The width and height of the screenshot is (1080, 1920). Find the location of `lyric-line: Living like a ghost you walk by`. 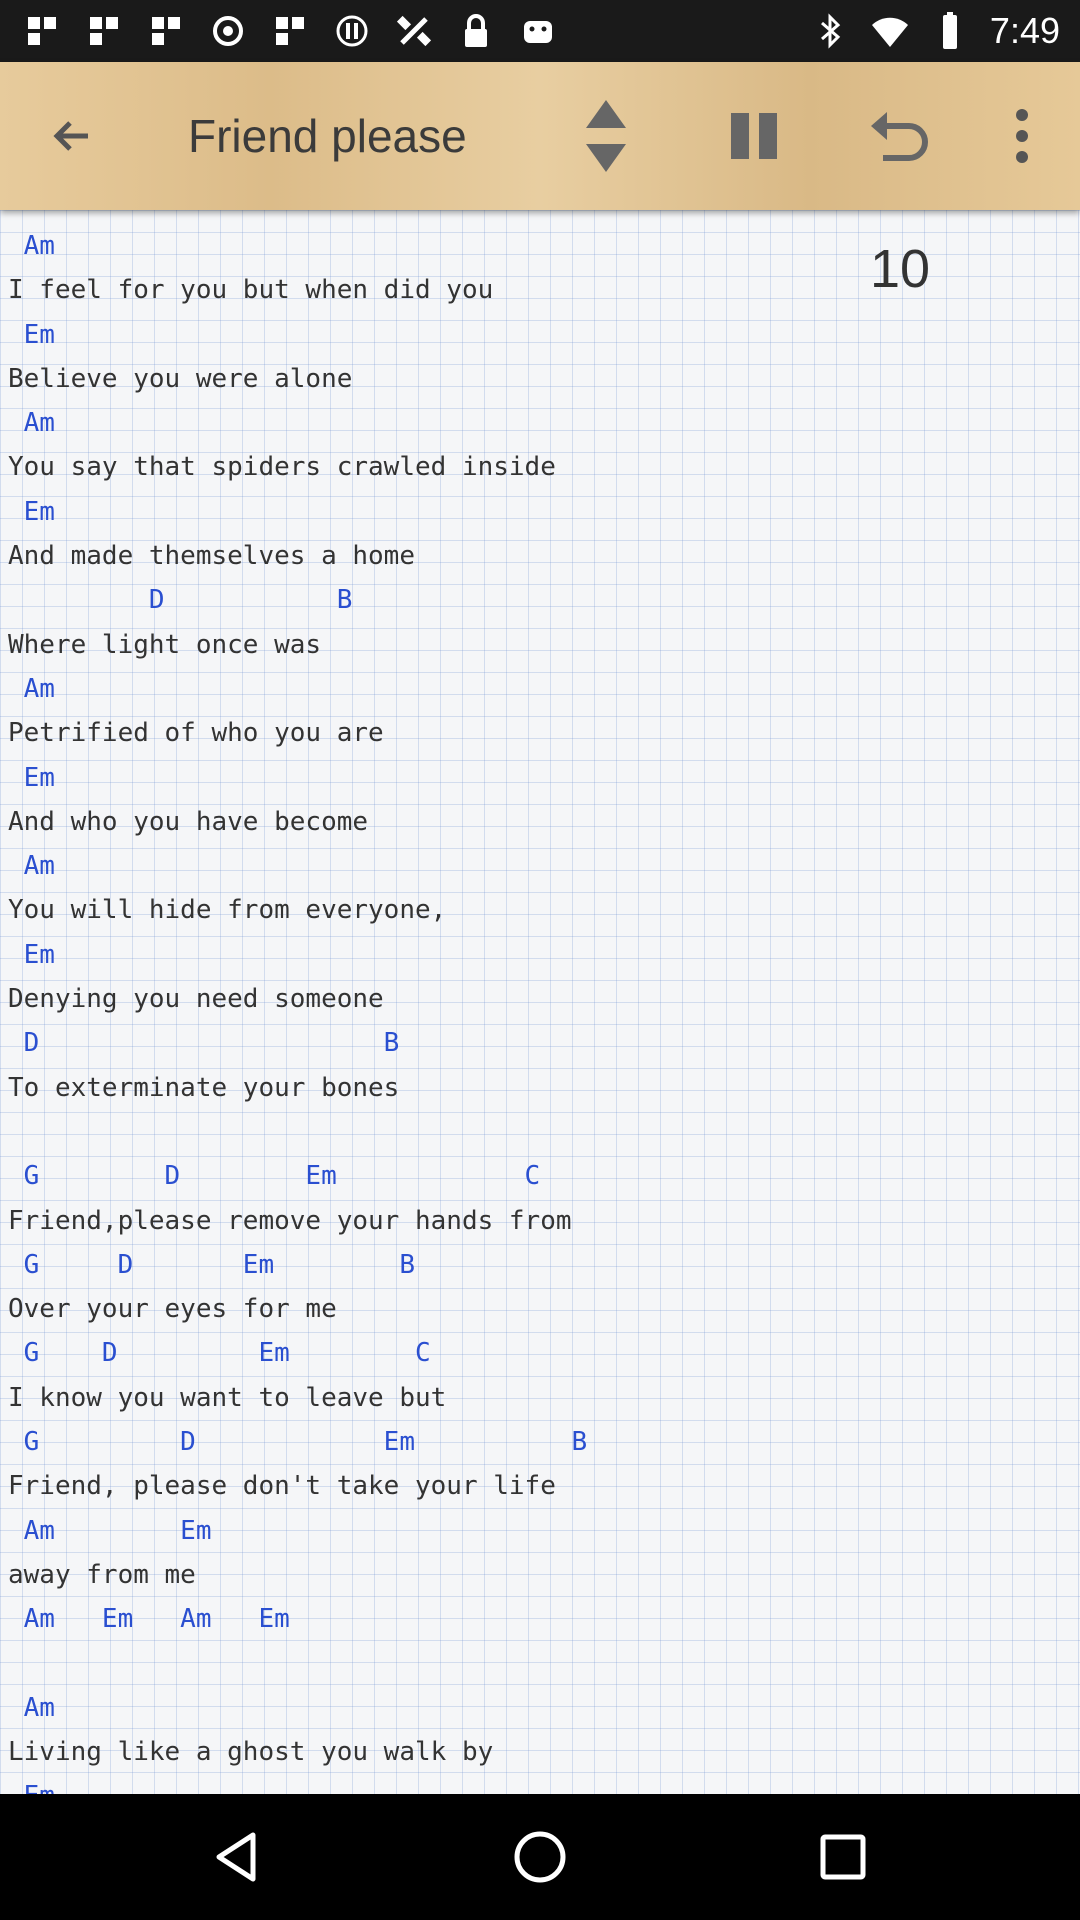

lyric-line: Living like a ghost you walk by is located at coordinates (251, 1752).